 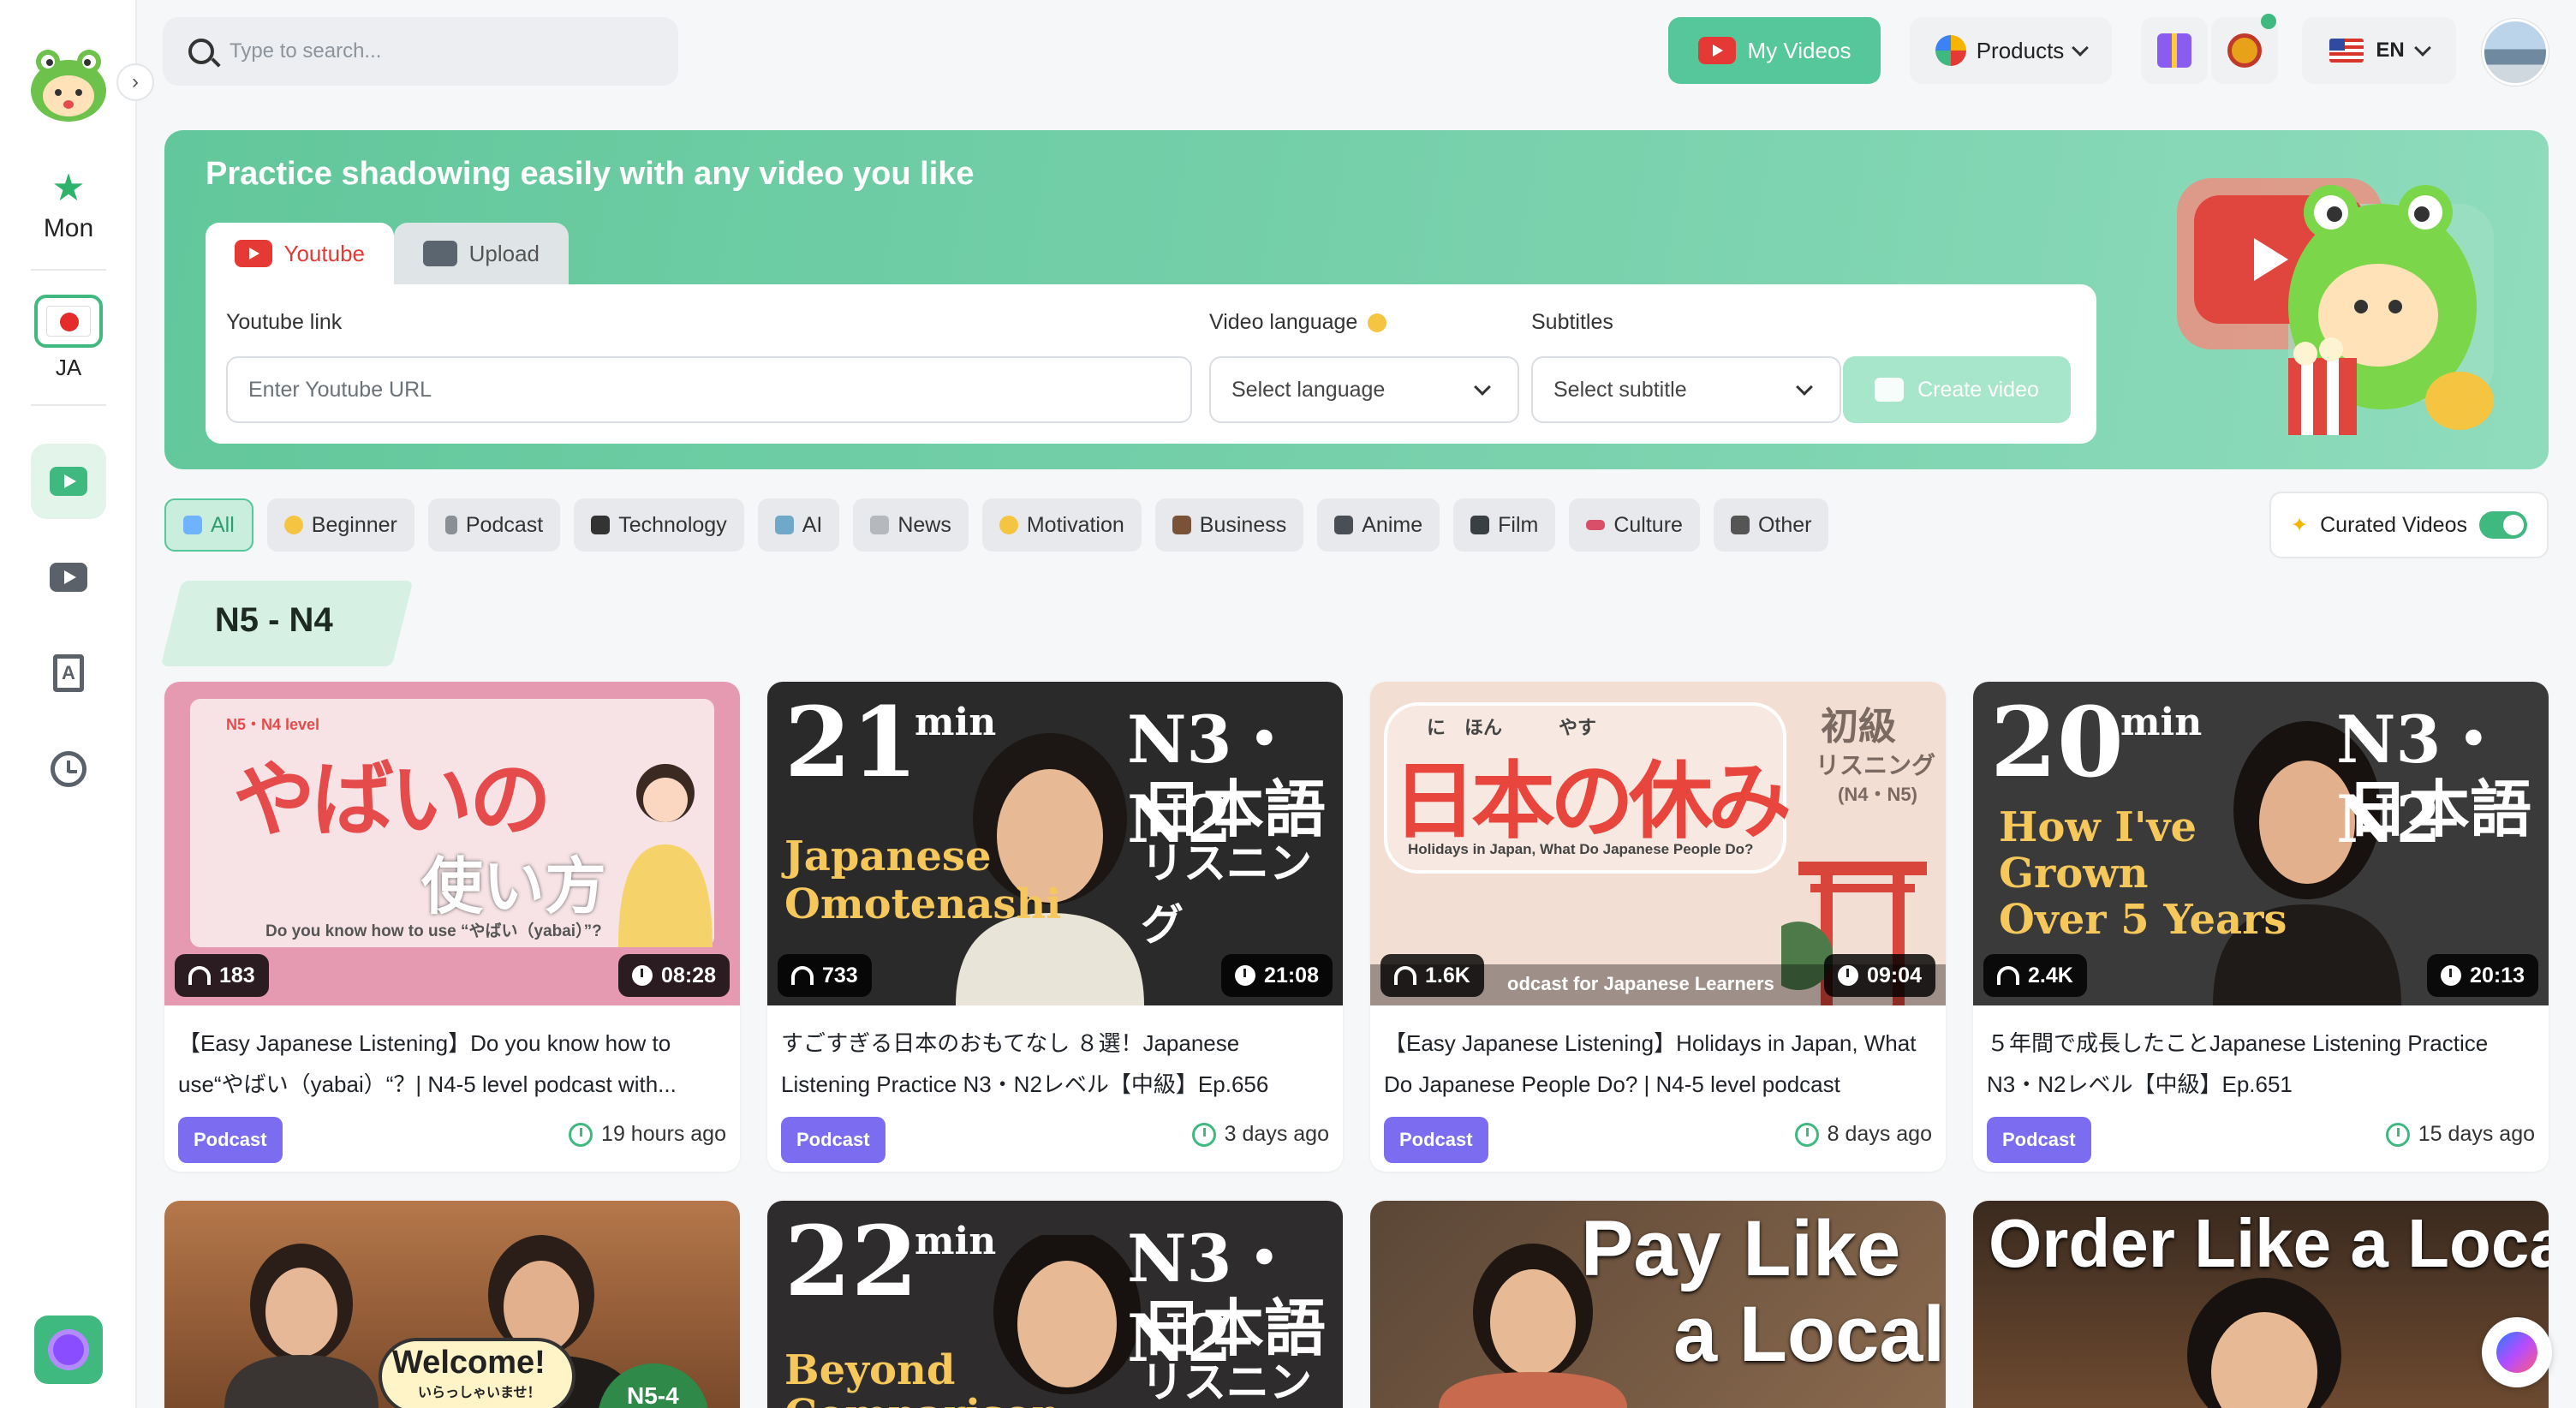 I want to click on thumbnail-unit: min, so click(x=956, y=1241).